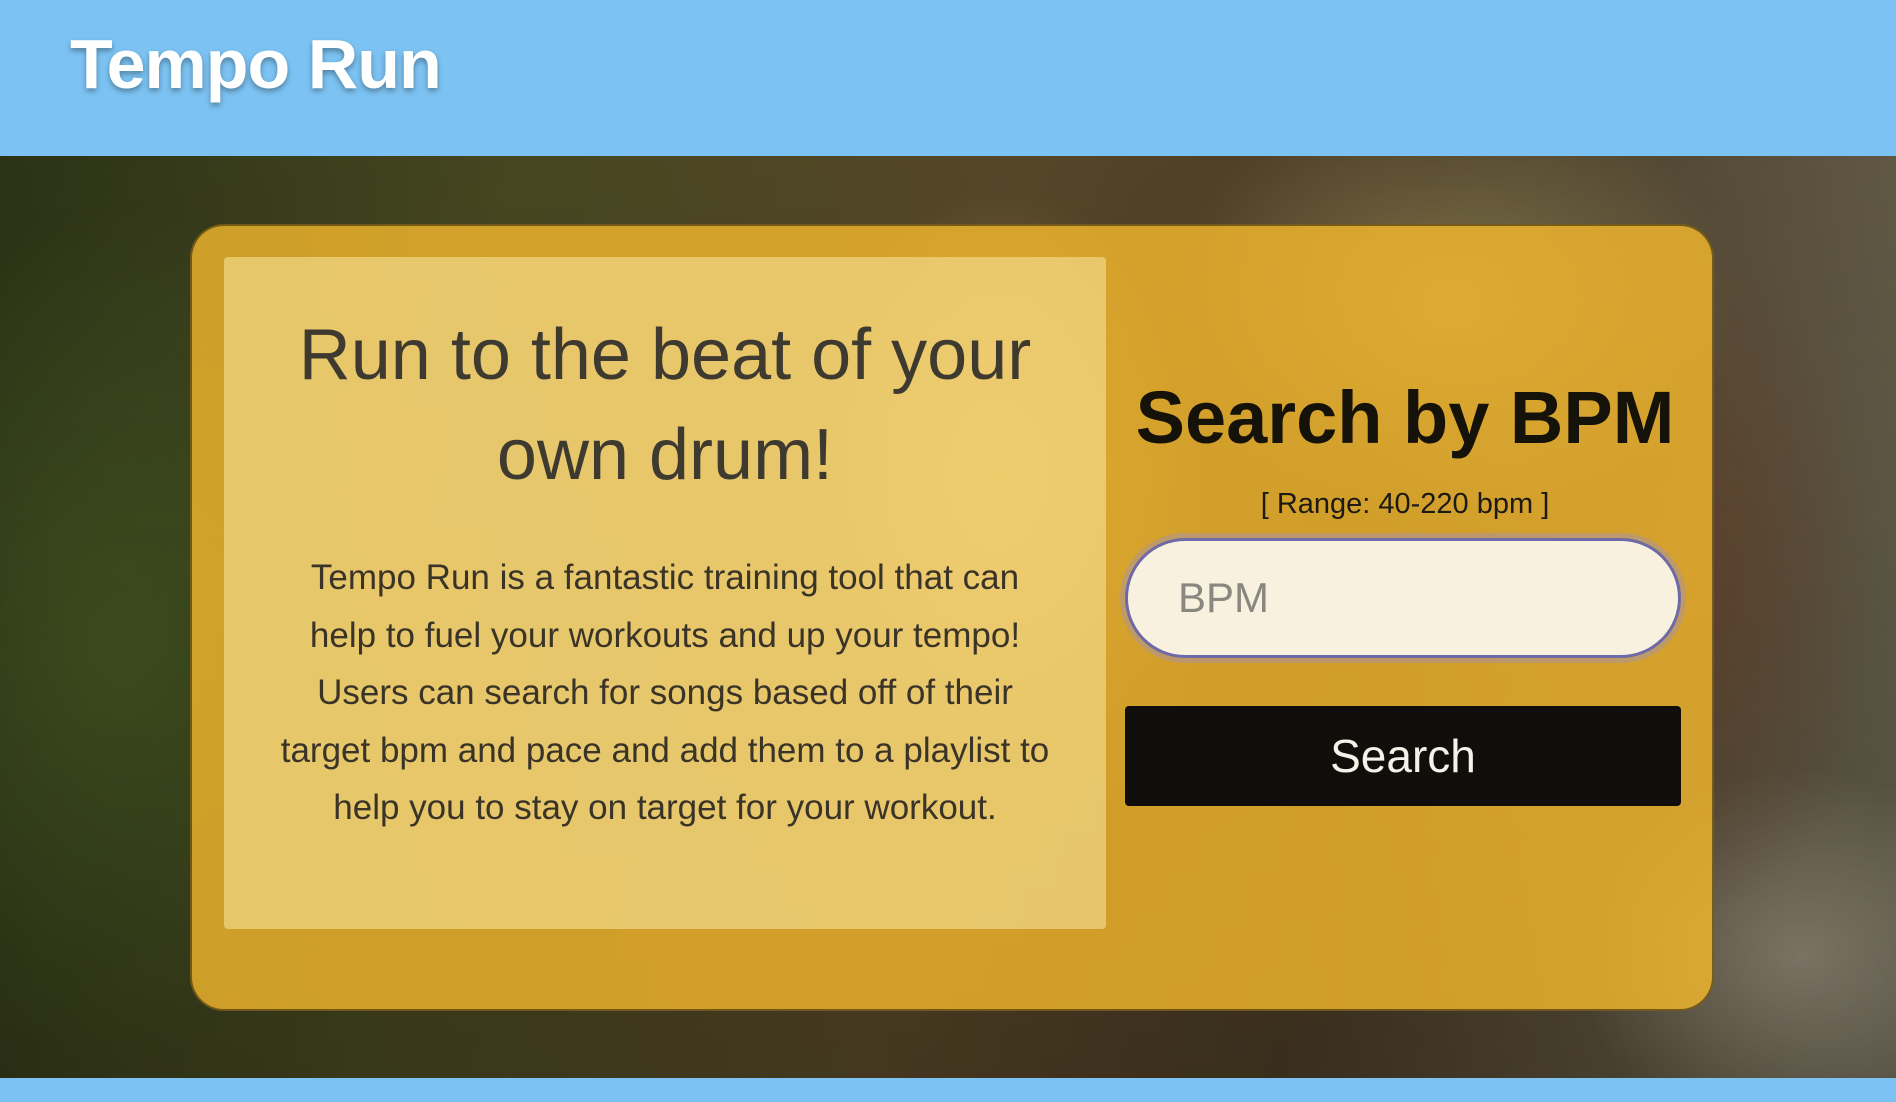  Describe the element at coordinates (948, 1090) in the screenshot. I see `footer-strip` at that location.